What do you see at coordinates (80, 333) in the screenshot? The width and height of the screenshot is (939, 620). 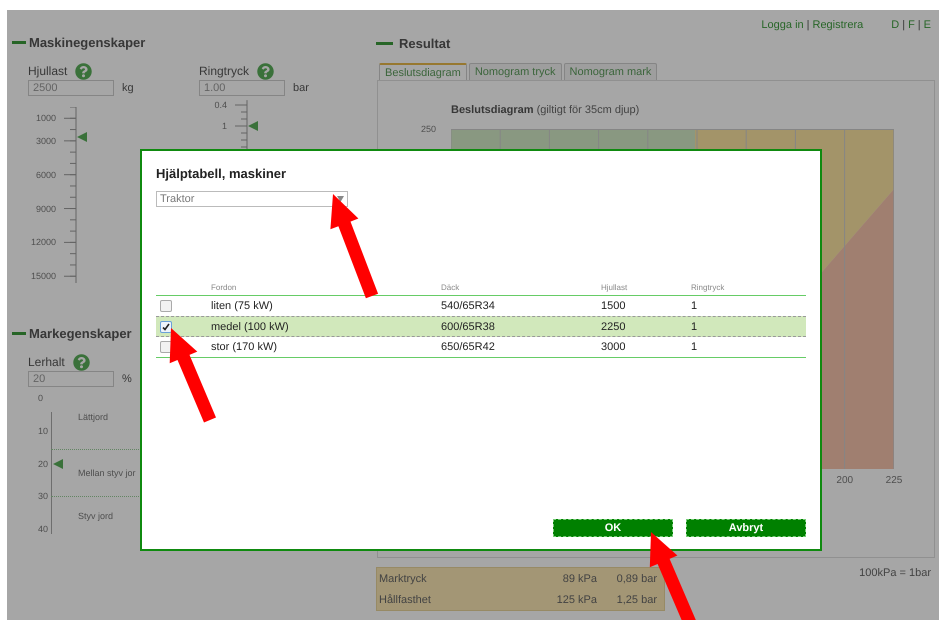 I see `section-title: Markegenskaper` at bounding box center [80, 333].